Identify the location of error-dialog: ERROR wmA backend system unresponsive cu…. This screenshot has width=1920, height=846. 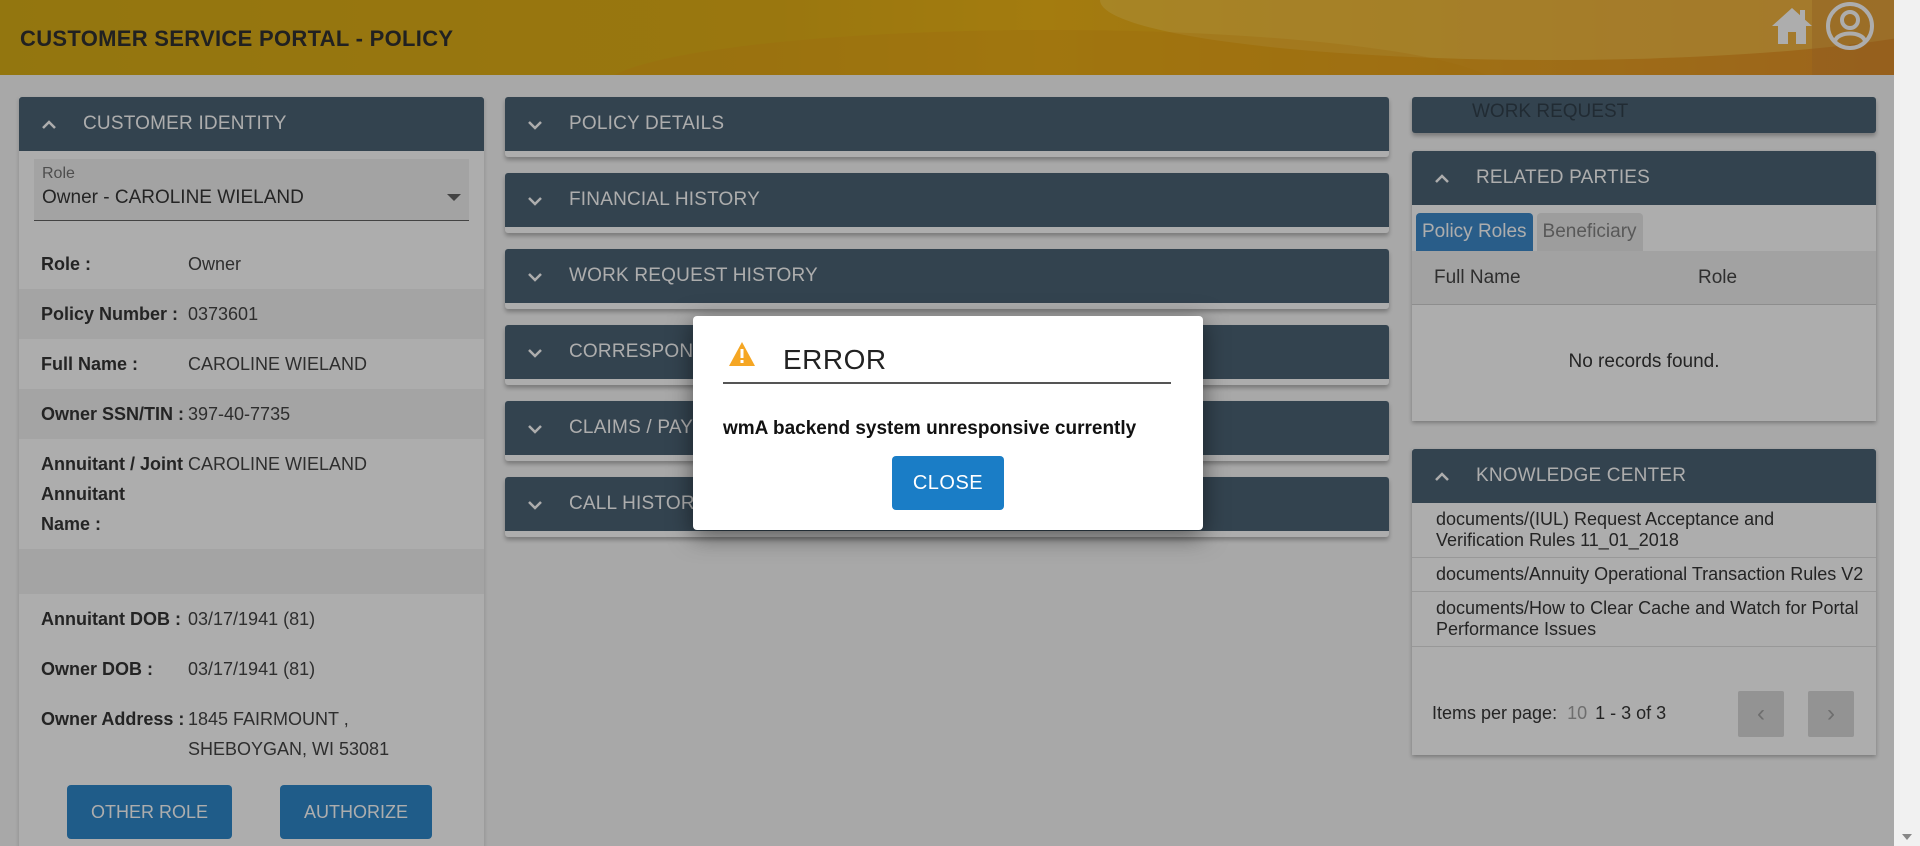
(948, 423).